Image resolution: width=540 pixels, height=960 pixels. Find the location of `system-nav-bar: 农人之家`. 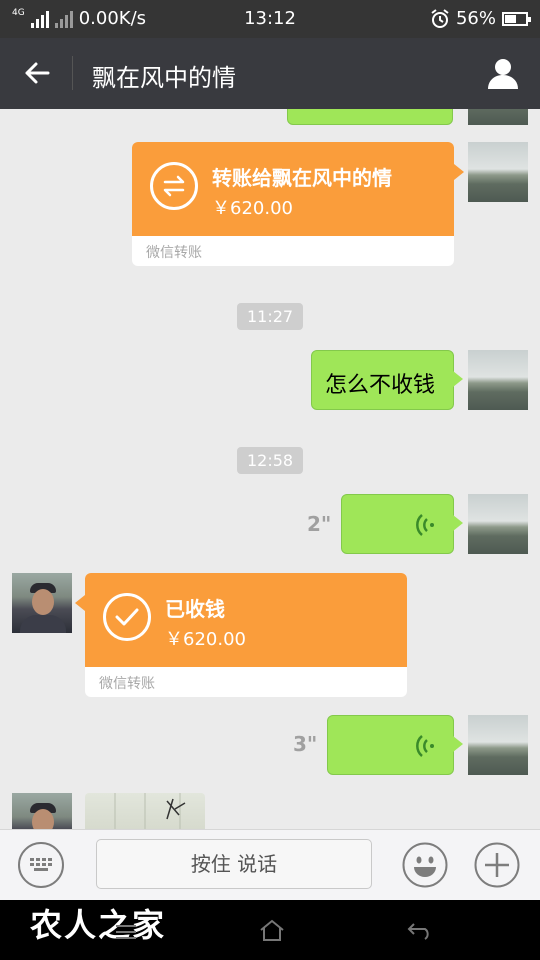

system-nav-bar: 农人之家 is located at coordinates (270, 930).